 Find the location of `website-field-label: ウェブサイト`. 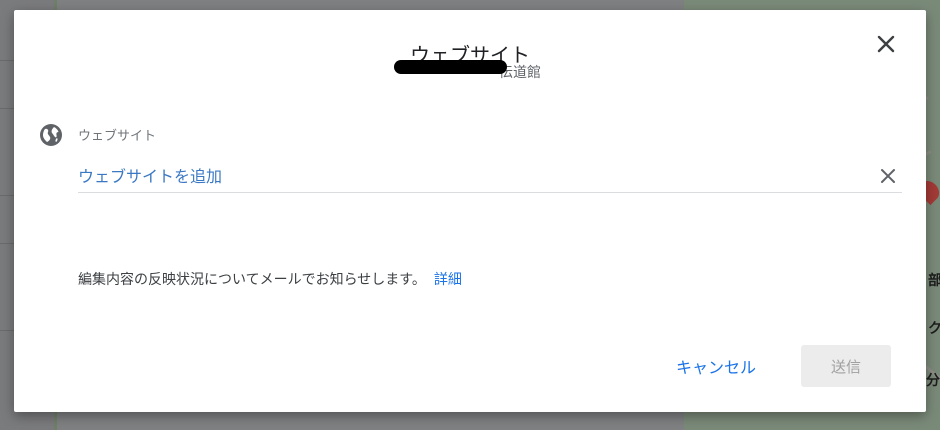

website-field-label: ウェブサイト is located at coordinates (117, 136).